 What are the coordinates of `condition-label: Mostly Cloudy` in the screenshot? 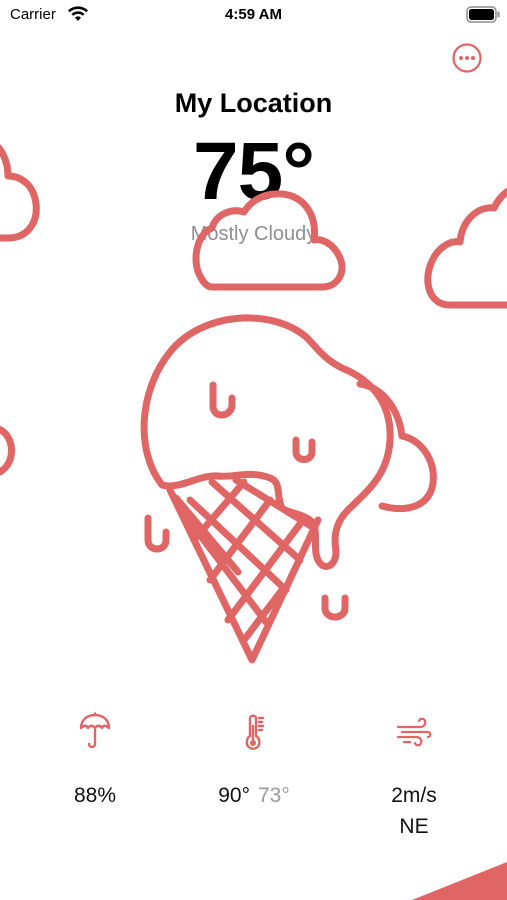 It's located at (253, 234).